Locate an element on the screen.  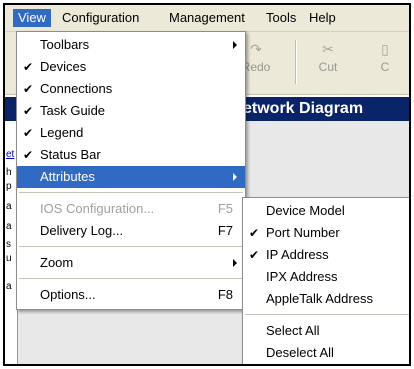
menu-item-attributes: Attributes is located at coordinates (131, 177).